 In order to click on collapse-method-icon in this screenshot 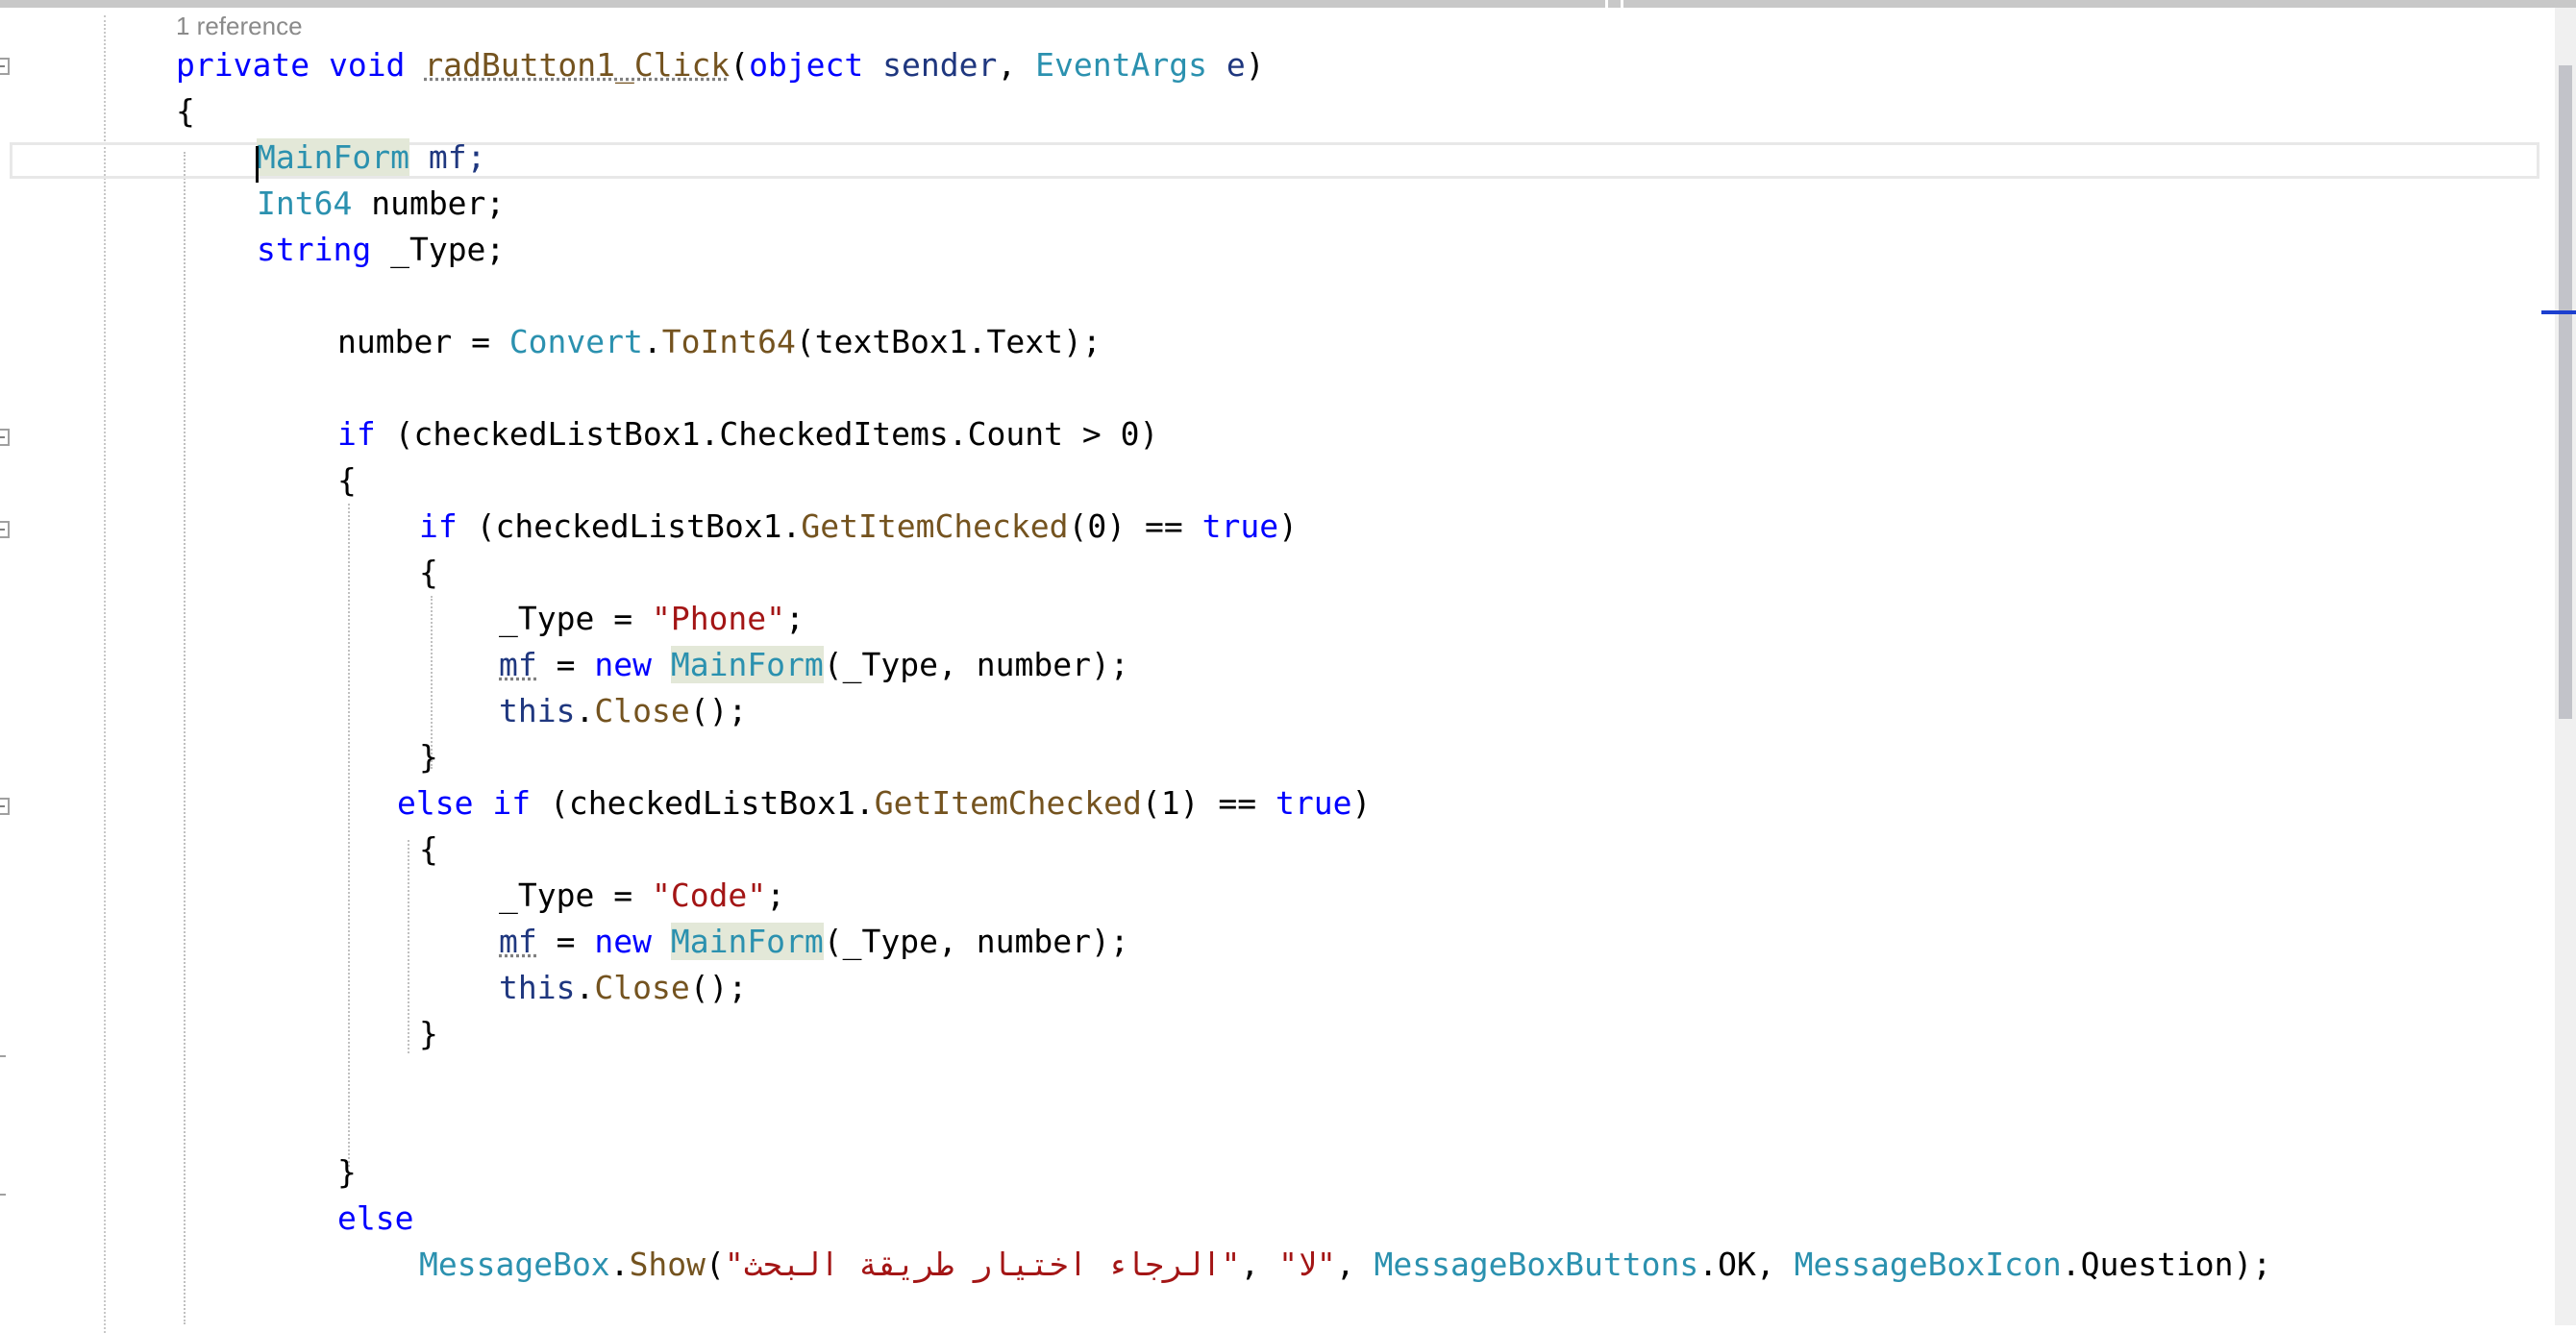, I will do `click(5, 66)`.